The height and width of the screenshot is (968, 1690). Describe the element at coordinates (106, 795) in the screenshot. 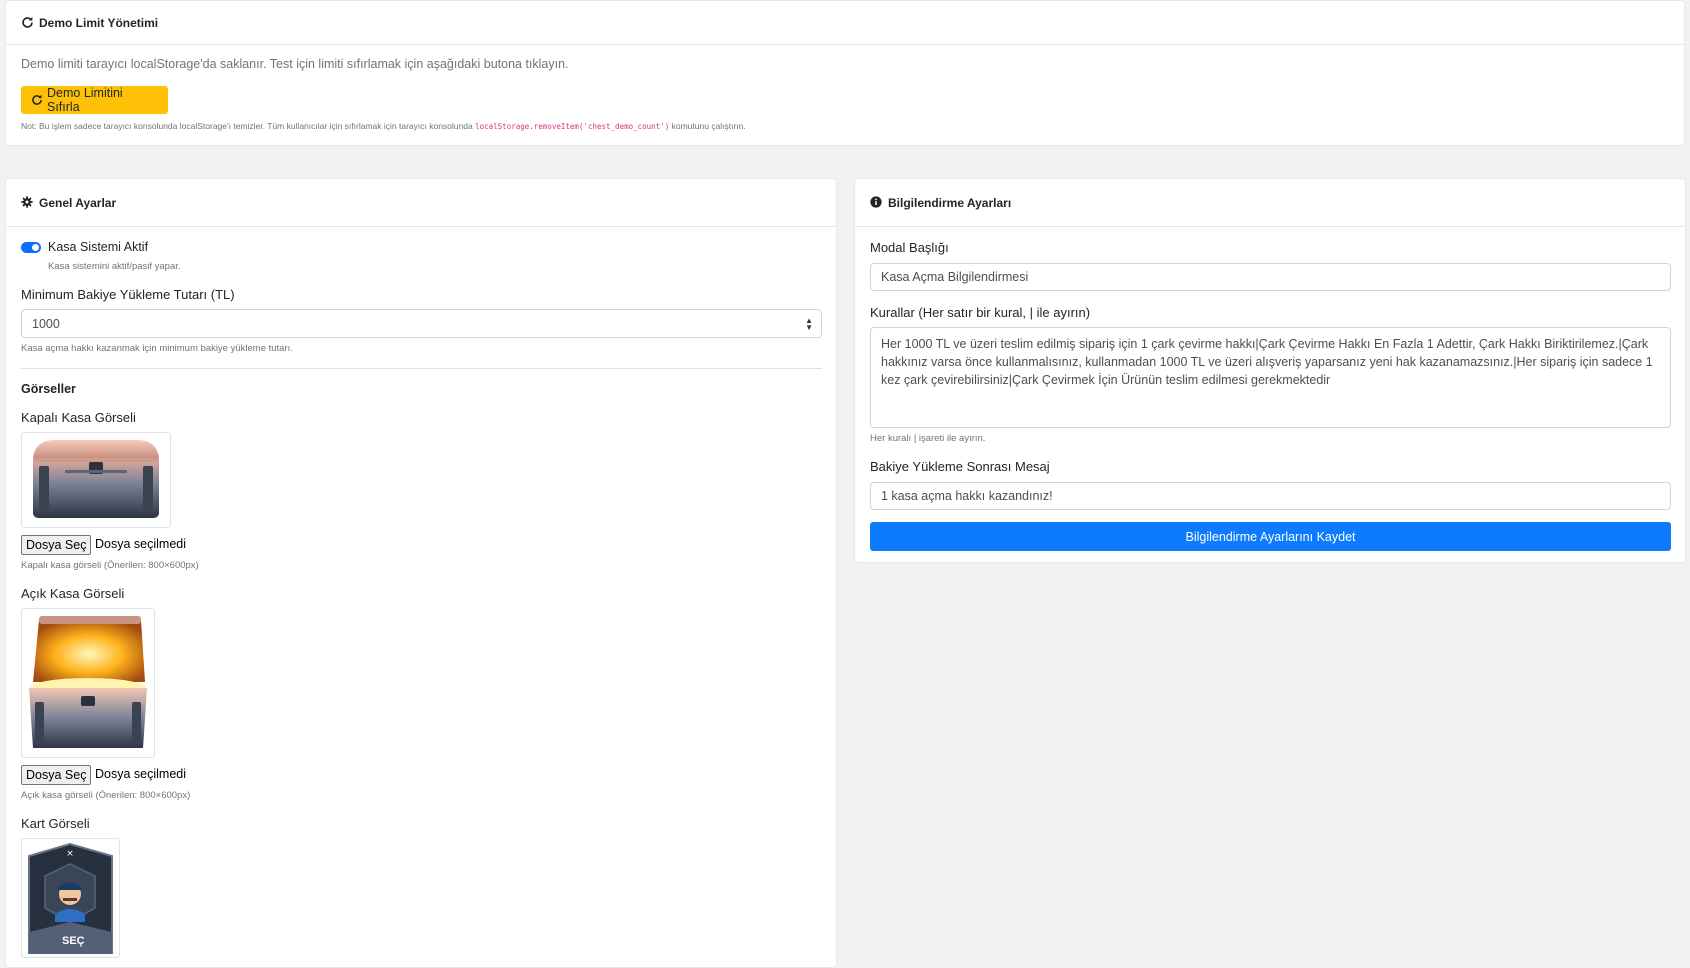

I see `open-image-help: Açık kasa görseli (Önerilen: 800×600px)` at that location.